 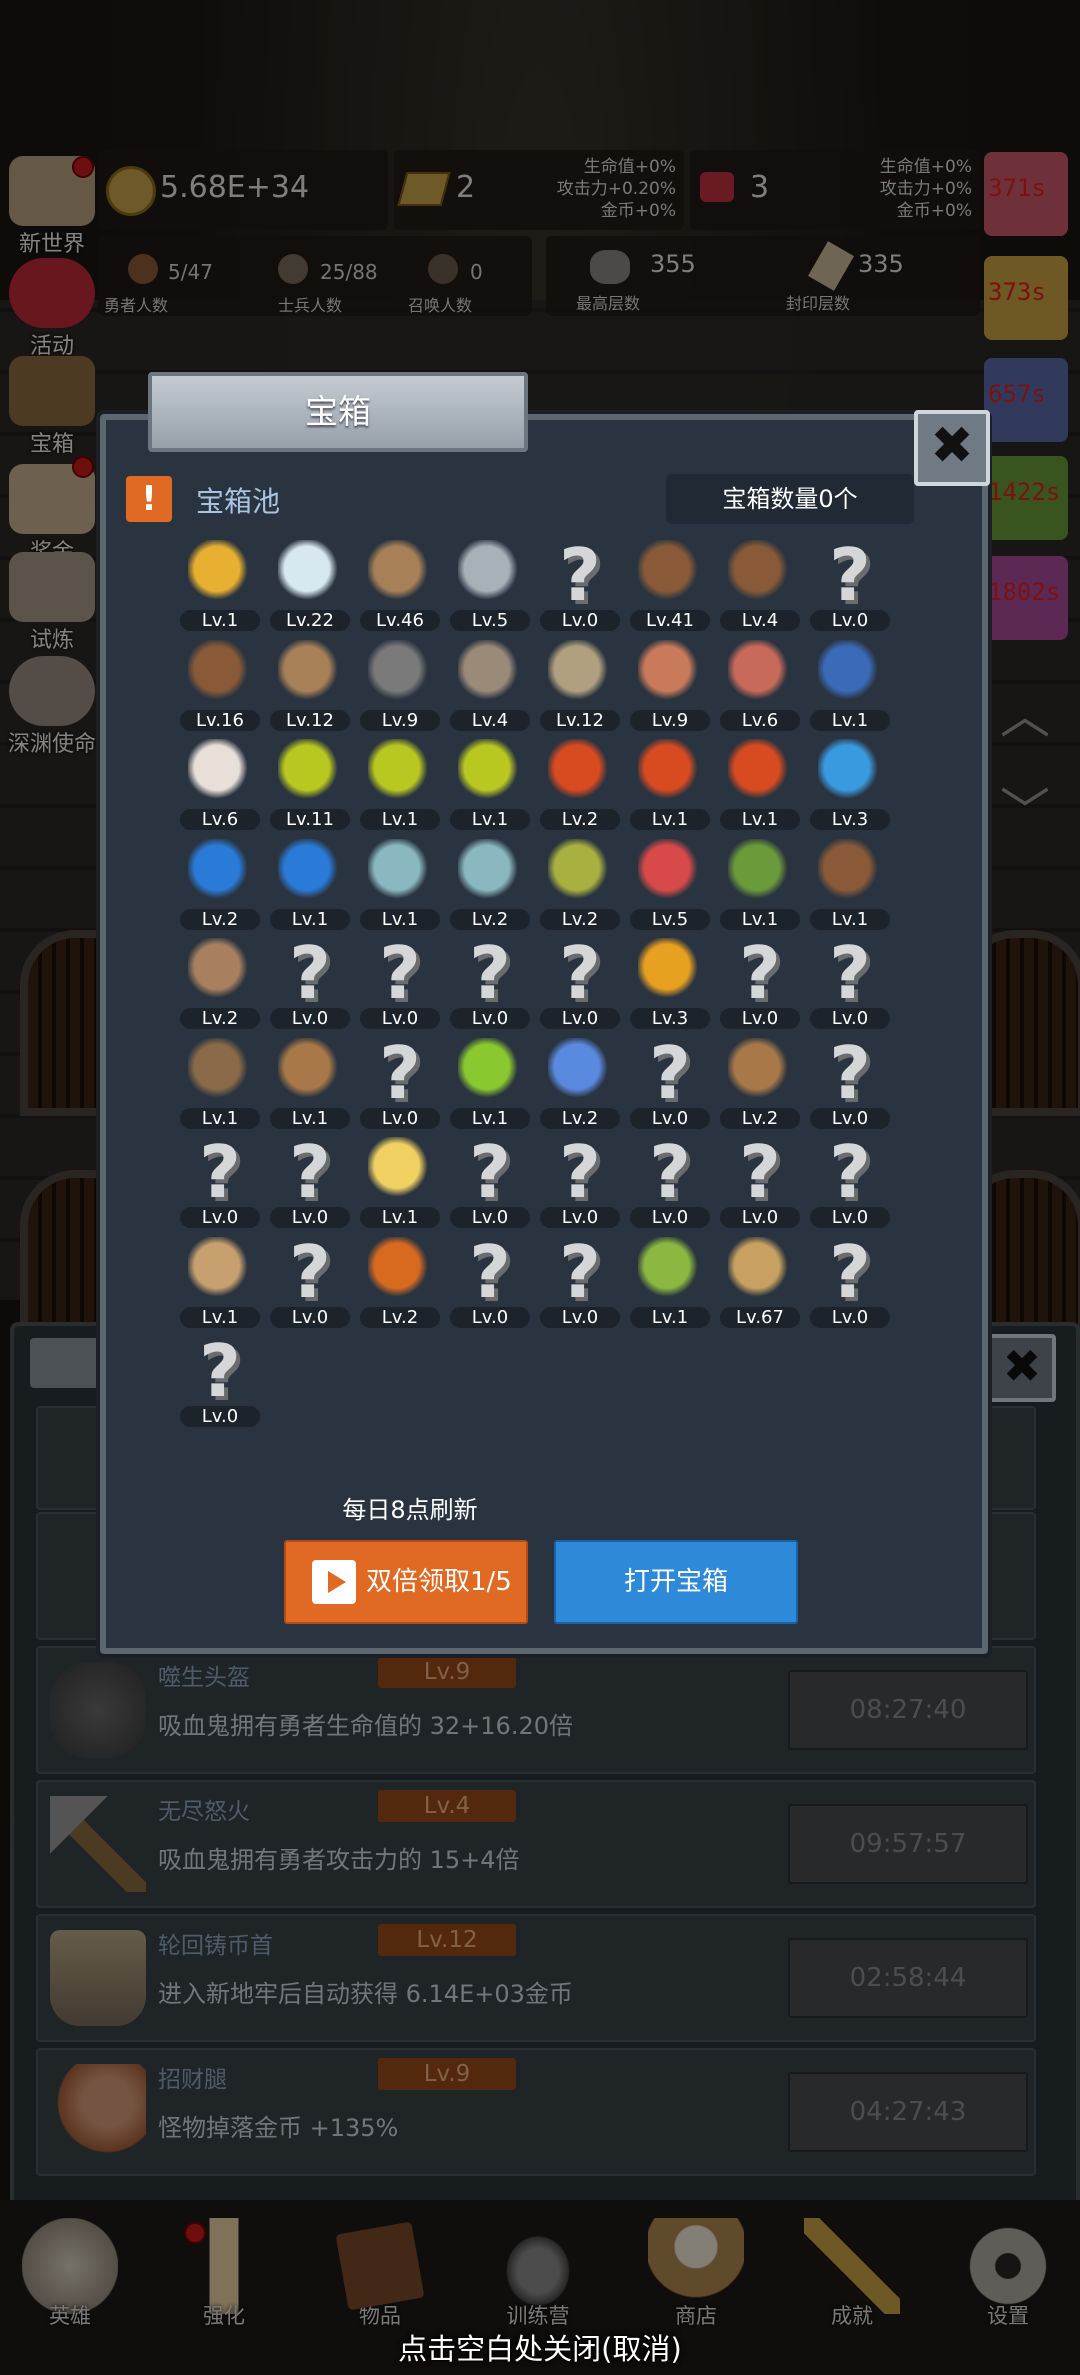 I want to click on item-level: Lv.16, so click(x=220, y=720).